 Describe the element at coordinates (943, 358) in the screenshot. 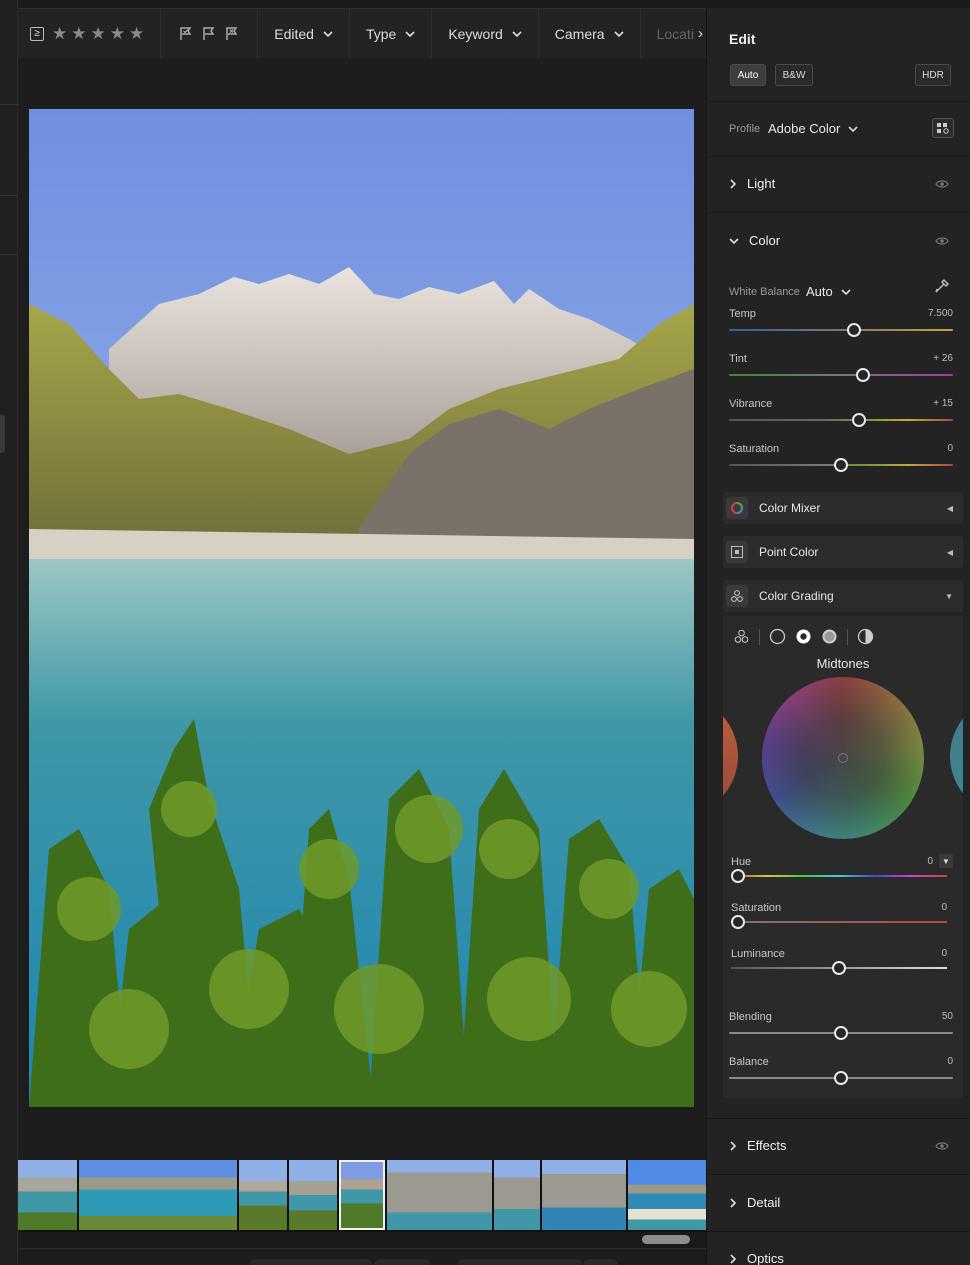

I see `slider-value: + 26` at that location.